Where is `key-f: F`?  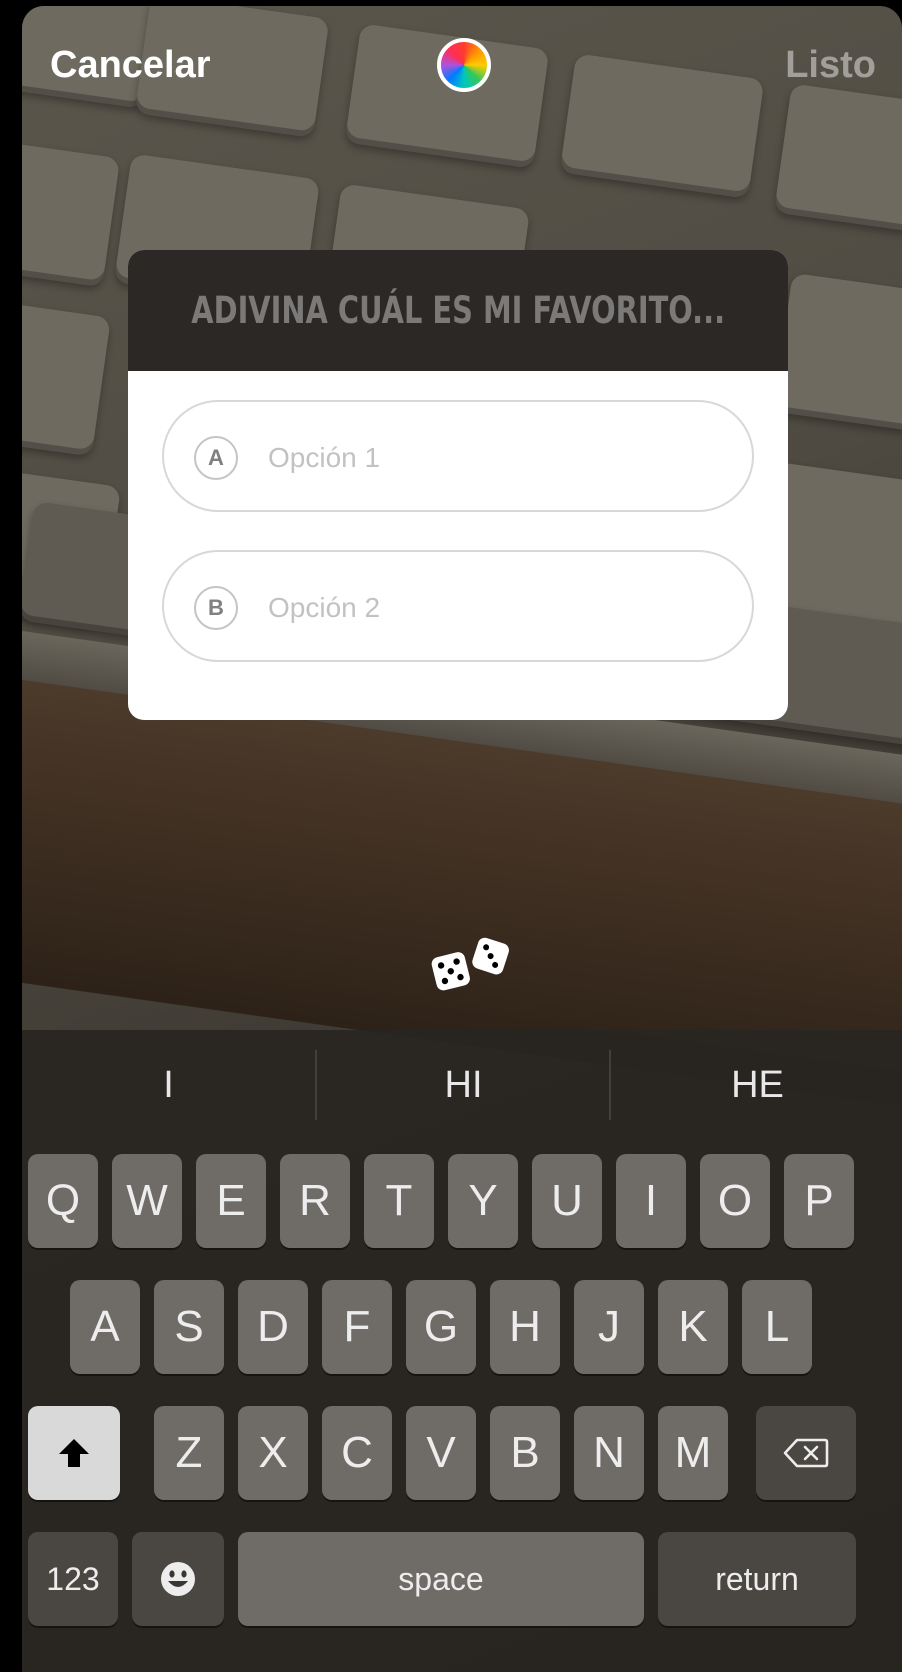 key-f: F is located at coordinates (357, 1327).